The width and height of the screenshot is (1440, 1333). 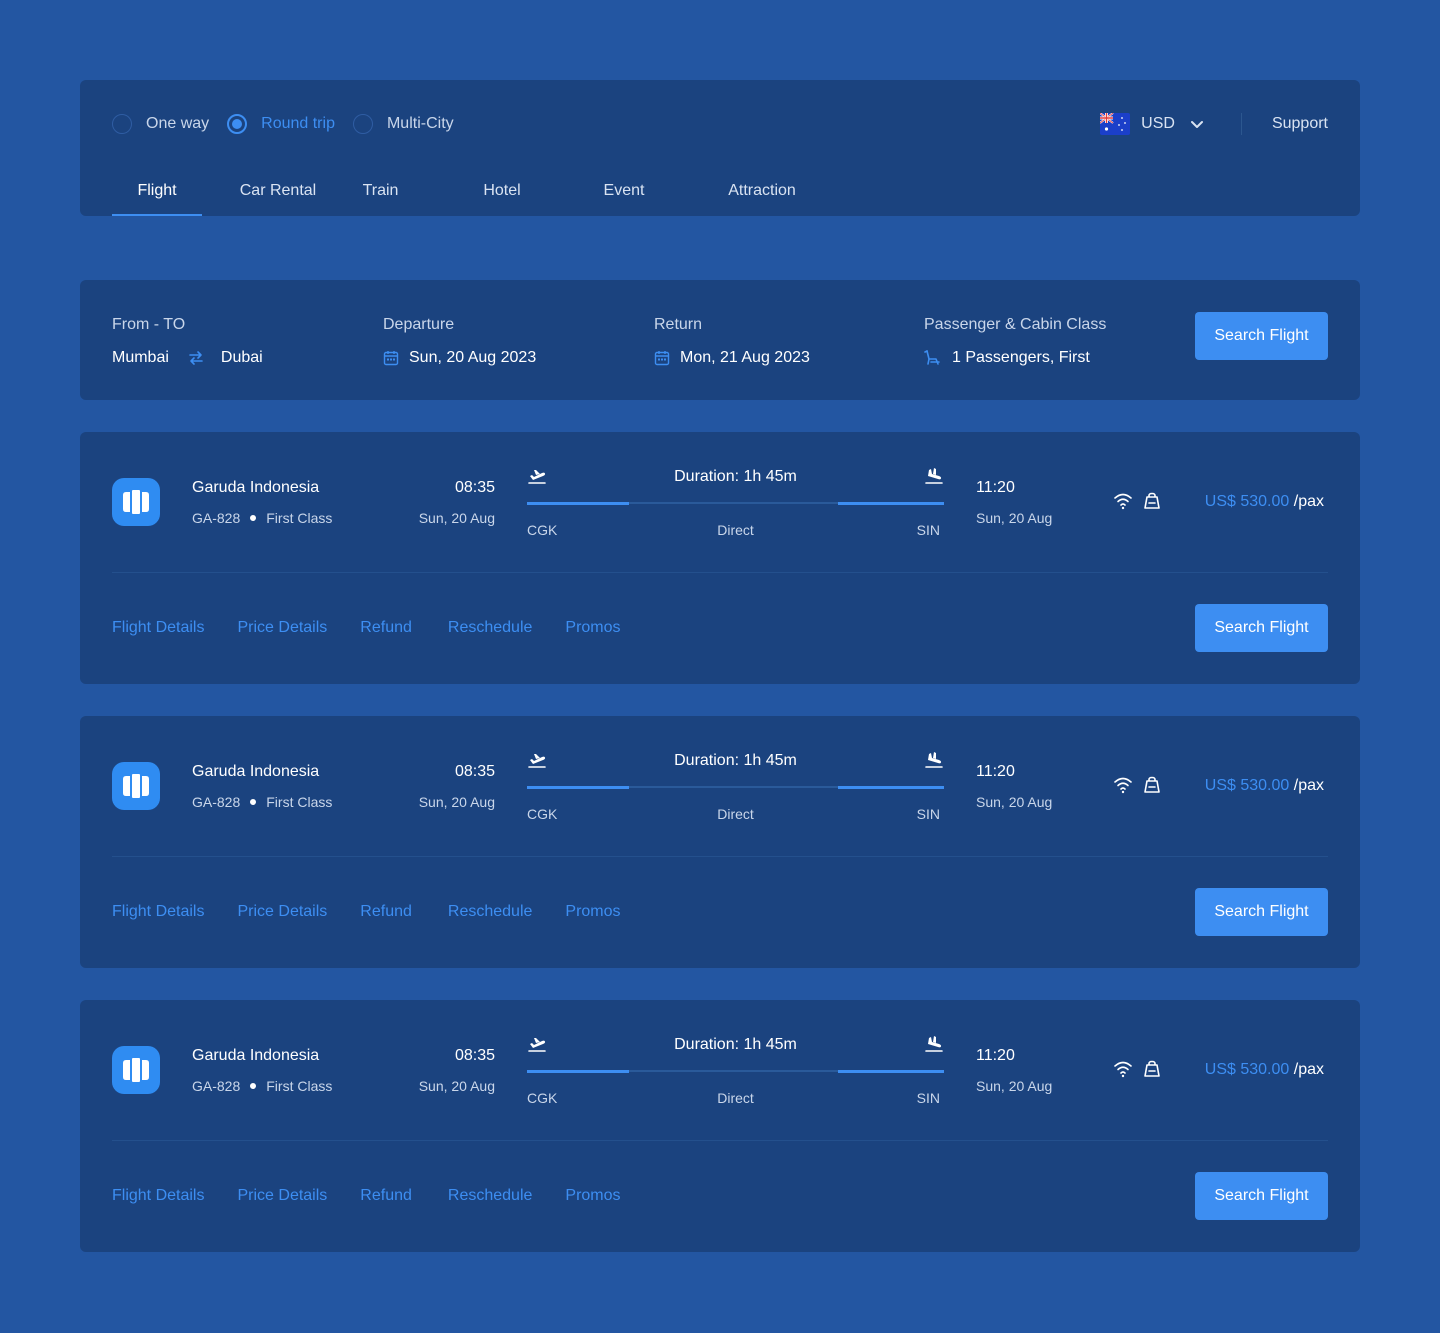 What do you see at coordinates (732, 342) in the screenshot?
I see `return-field: Return Mon, 21 Aug 2023` at bounding box center [732, 342].